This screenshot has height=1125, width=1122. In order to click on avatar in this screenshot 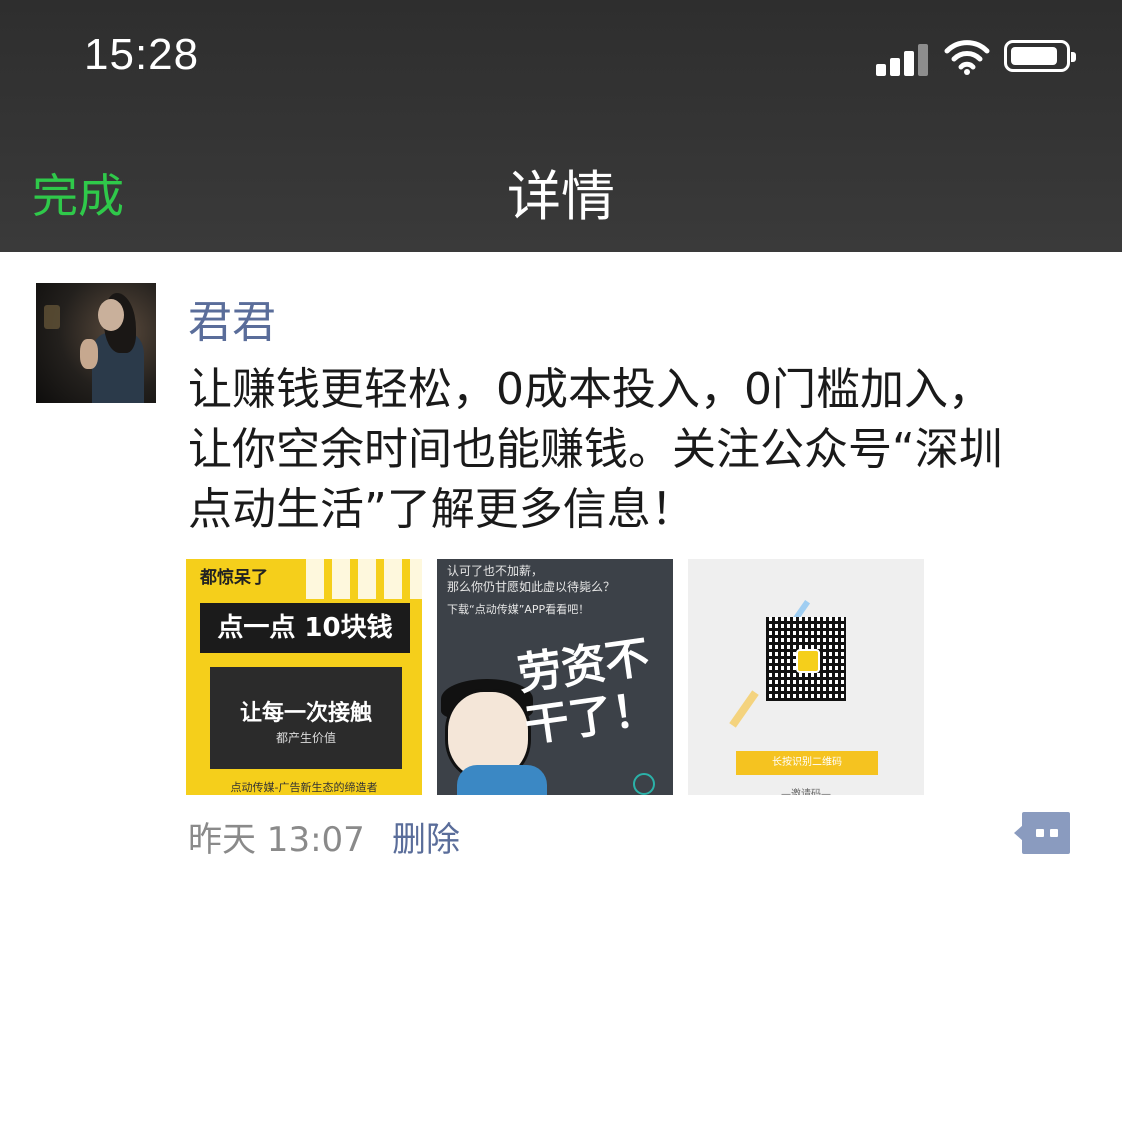, I will do `click(96, 343)`.